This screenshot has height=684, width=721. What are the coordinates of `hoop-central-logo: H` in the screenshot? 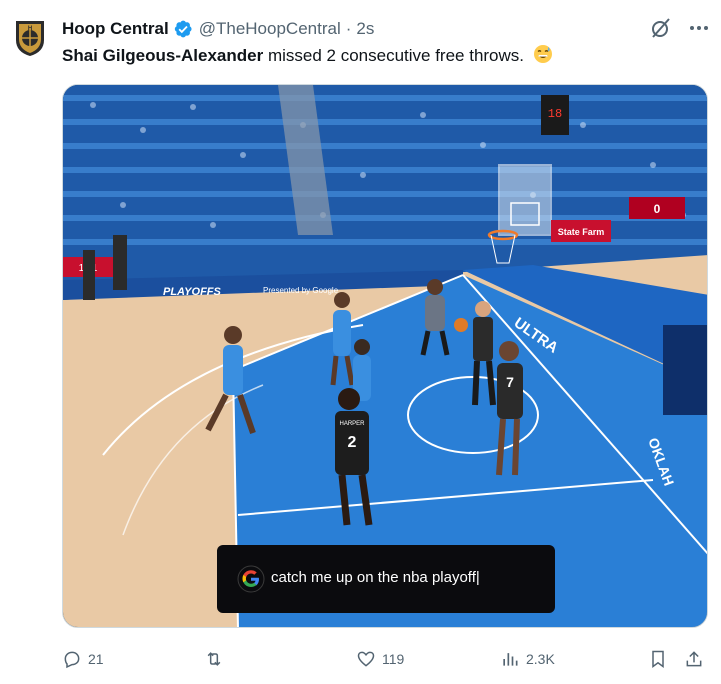 It's located at (30, 38).